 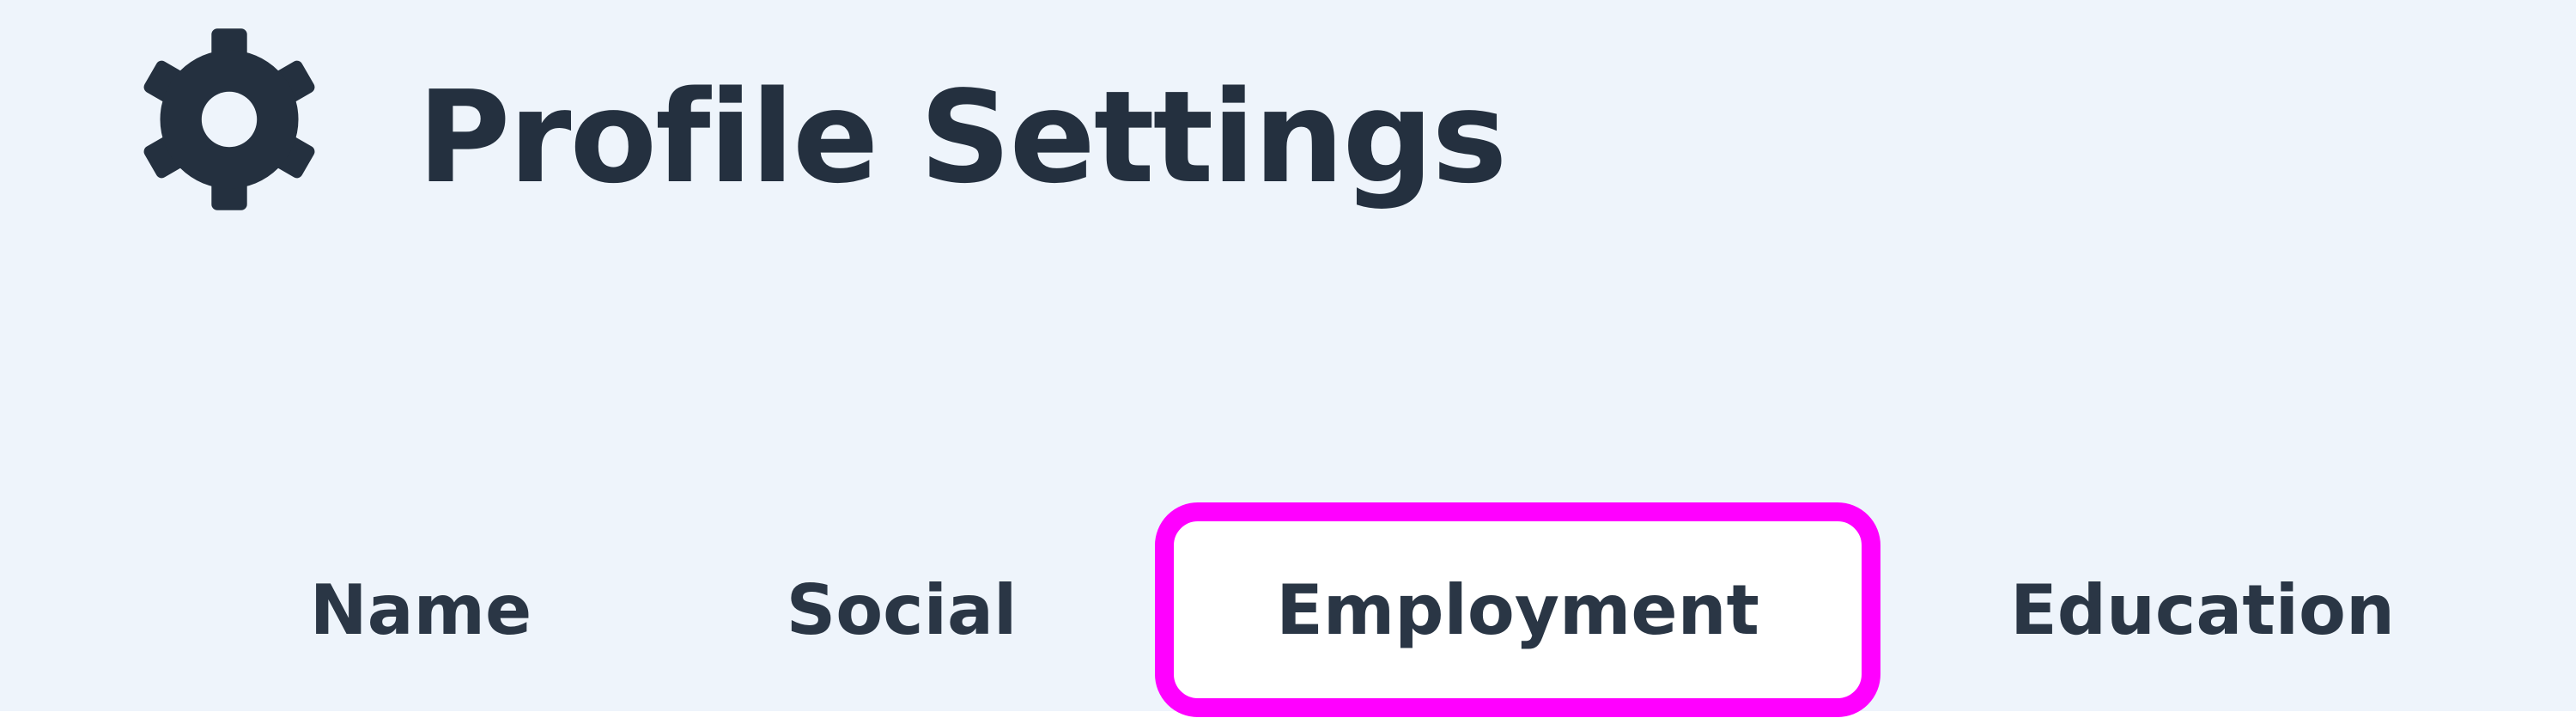 What do you see at coordinates (2202, 609) in the screenshot?
I see `tab-education: Education` at bounding box center [2202, 609].